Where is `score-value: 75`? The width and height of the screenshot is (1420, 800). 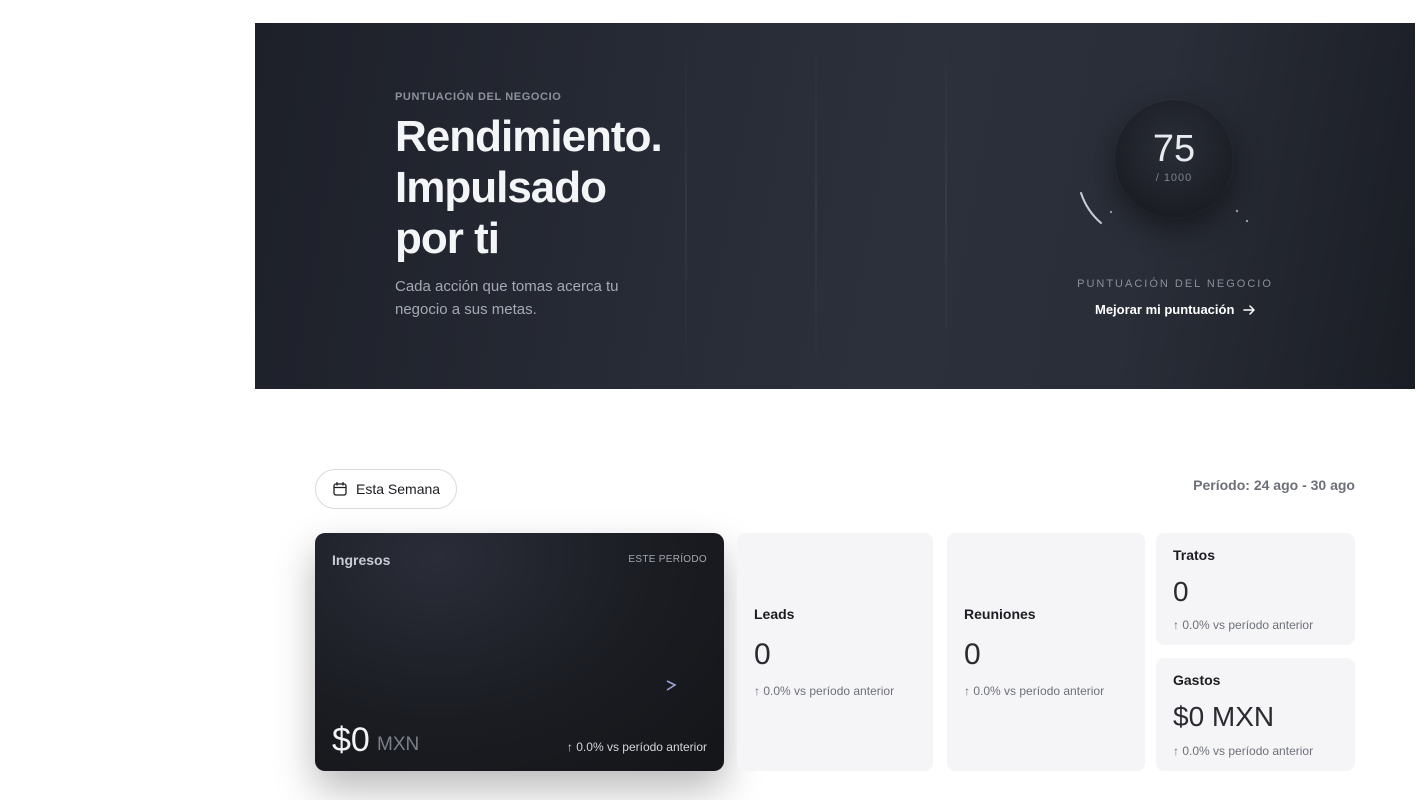 score-value: 75 is located at coordinates (1174, 149).